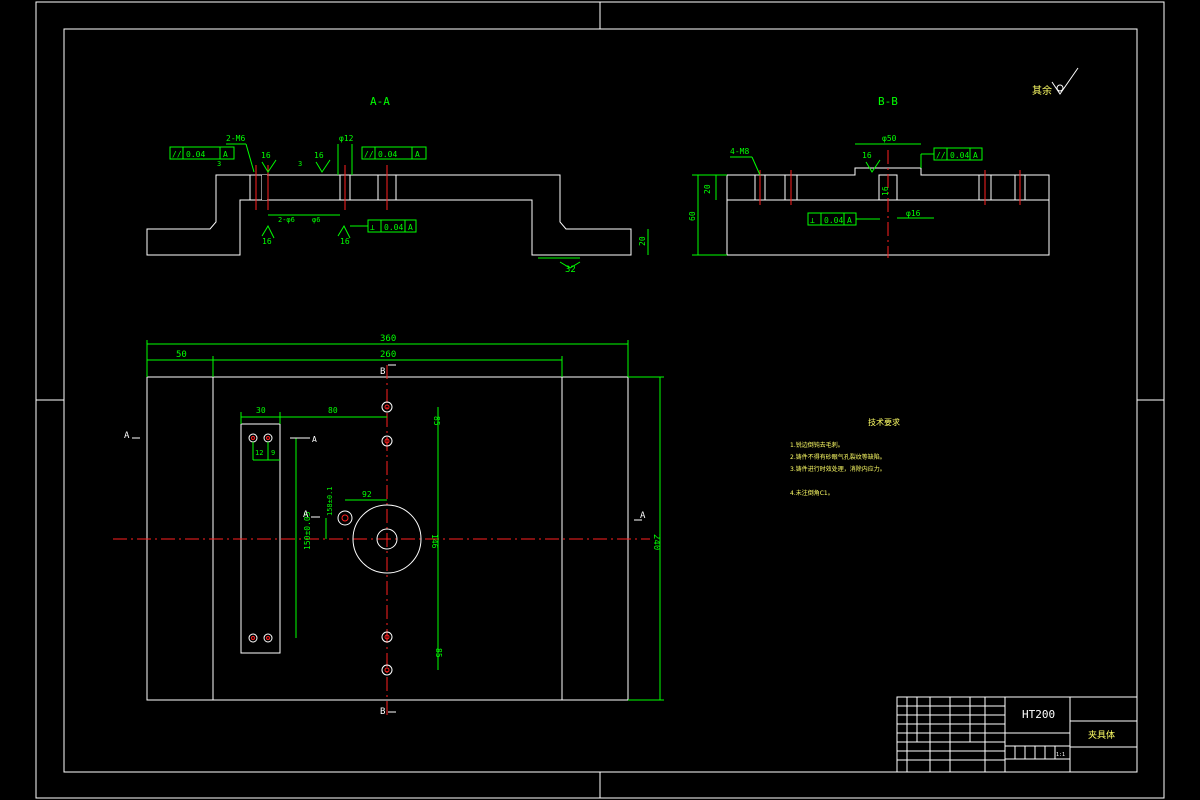  What do you see at coordinates (888, 101) in the screenshot?
I see `section-bb-title: B-B` at bounding box center [888, 101].